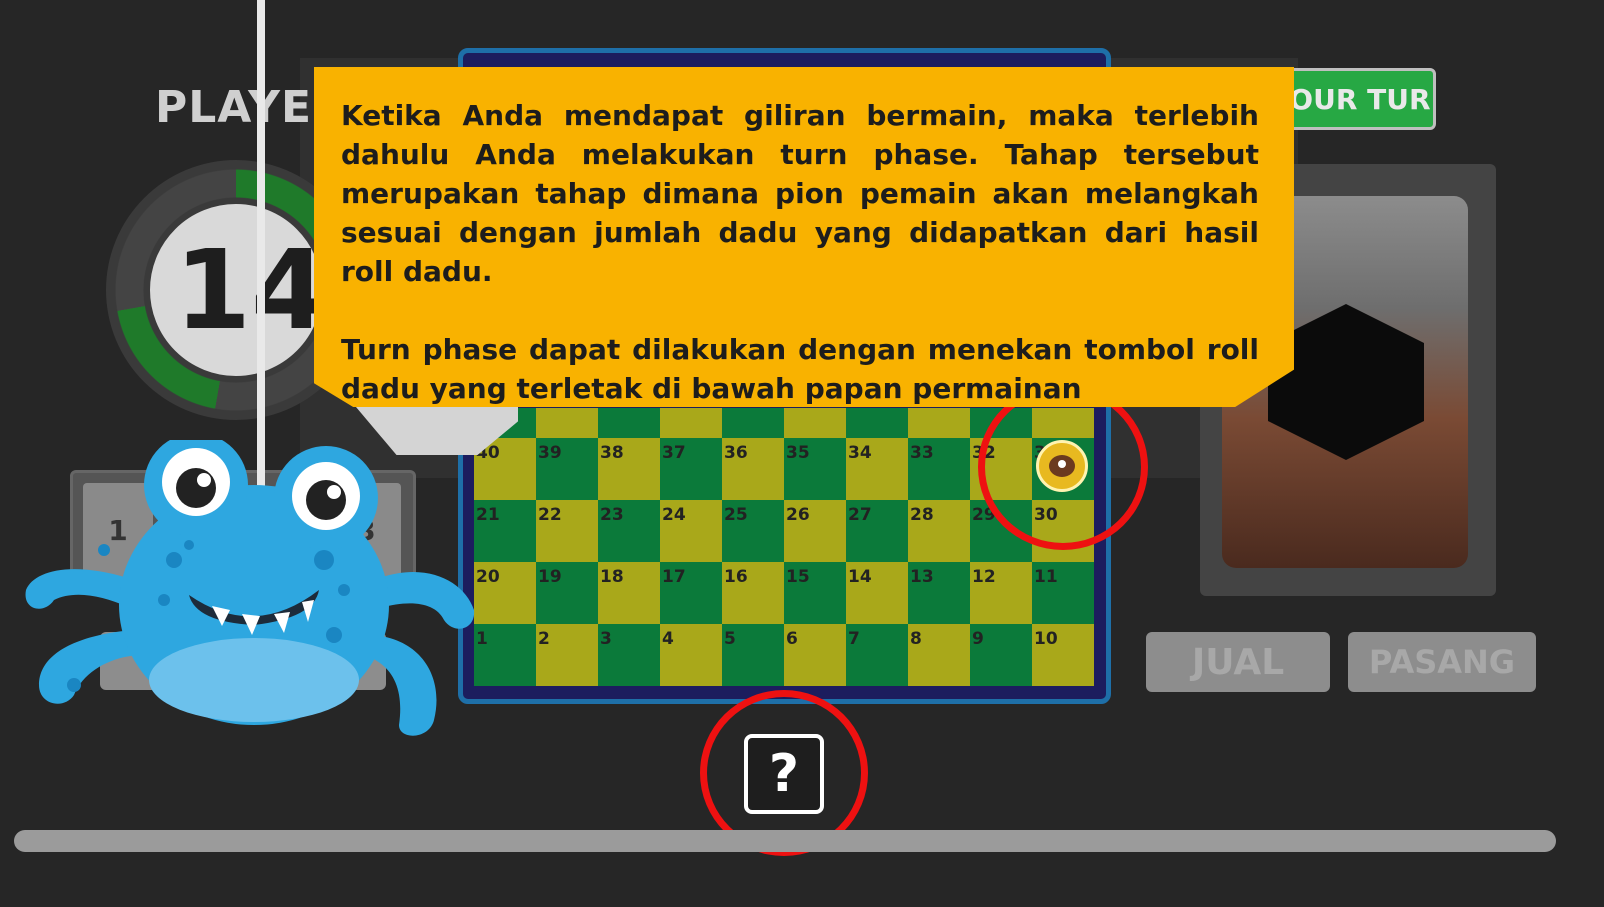 The width and height of the screenshot is (1604, 907). Describe the element at coordinates (691, 593) in the screenshot. I see `board-cell-17: 17` at that location.